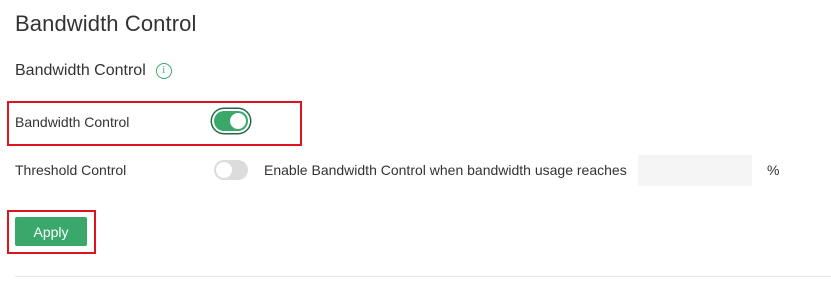 This screenshot has width=831, height=293. Describe the element at coordinates (71, 170) in the screenshot. I see `threshold-control-label: Threshold Control` at that location.